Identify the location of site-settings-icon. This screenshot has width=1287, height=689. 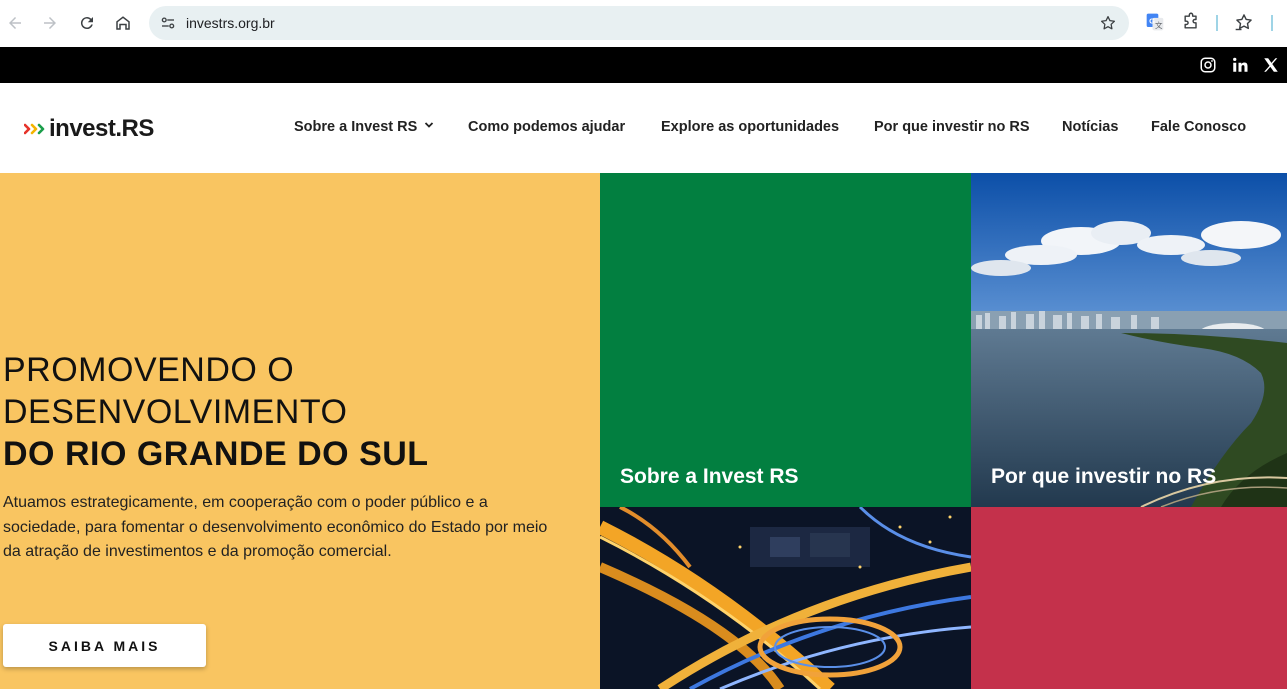
(168, 23).